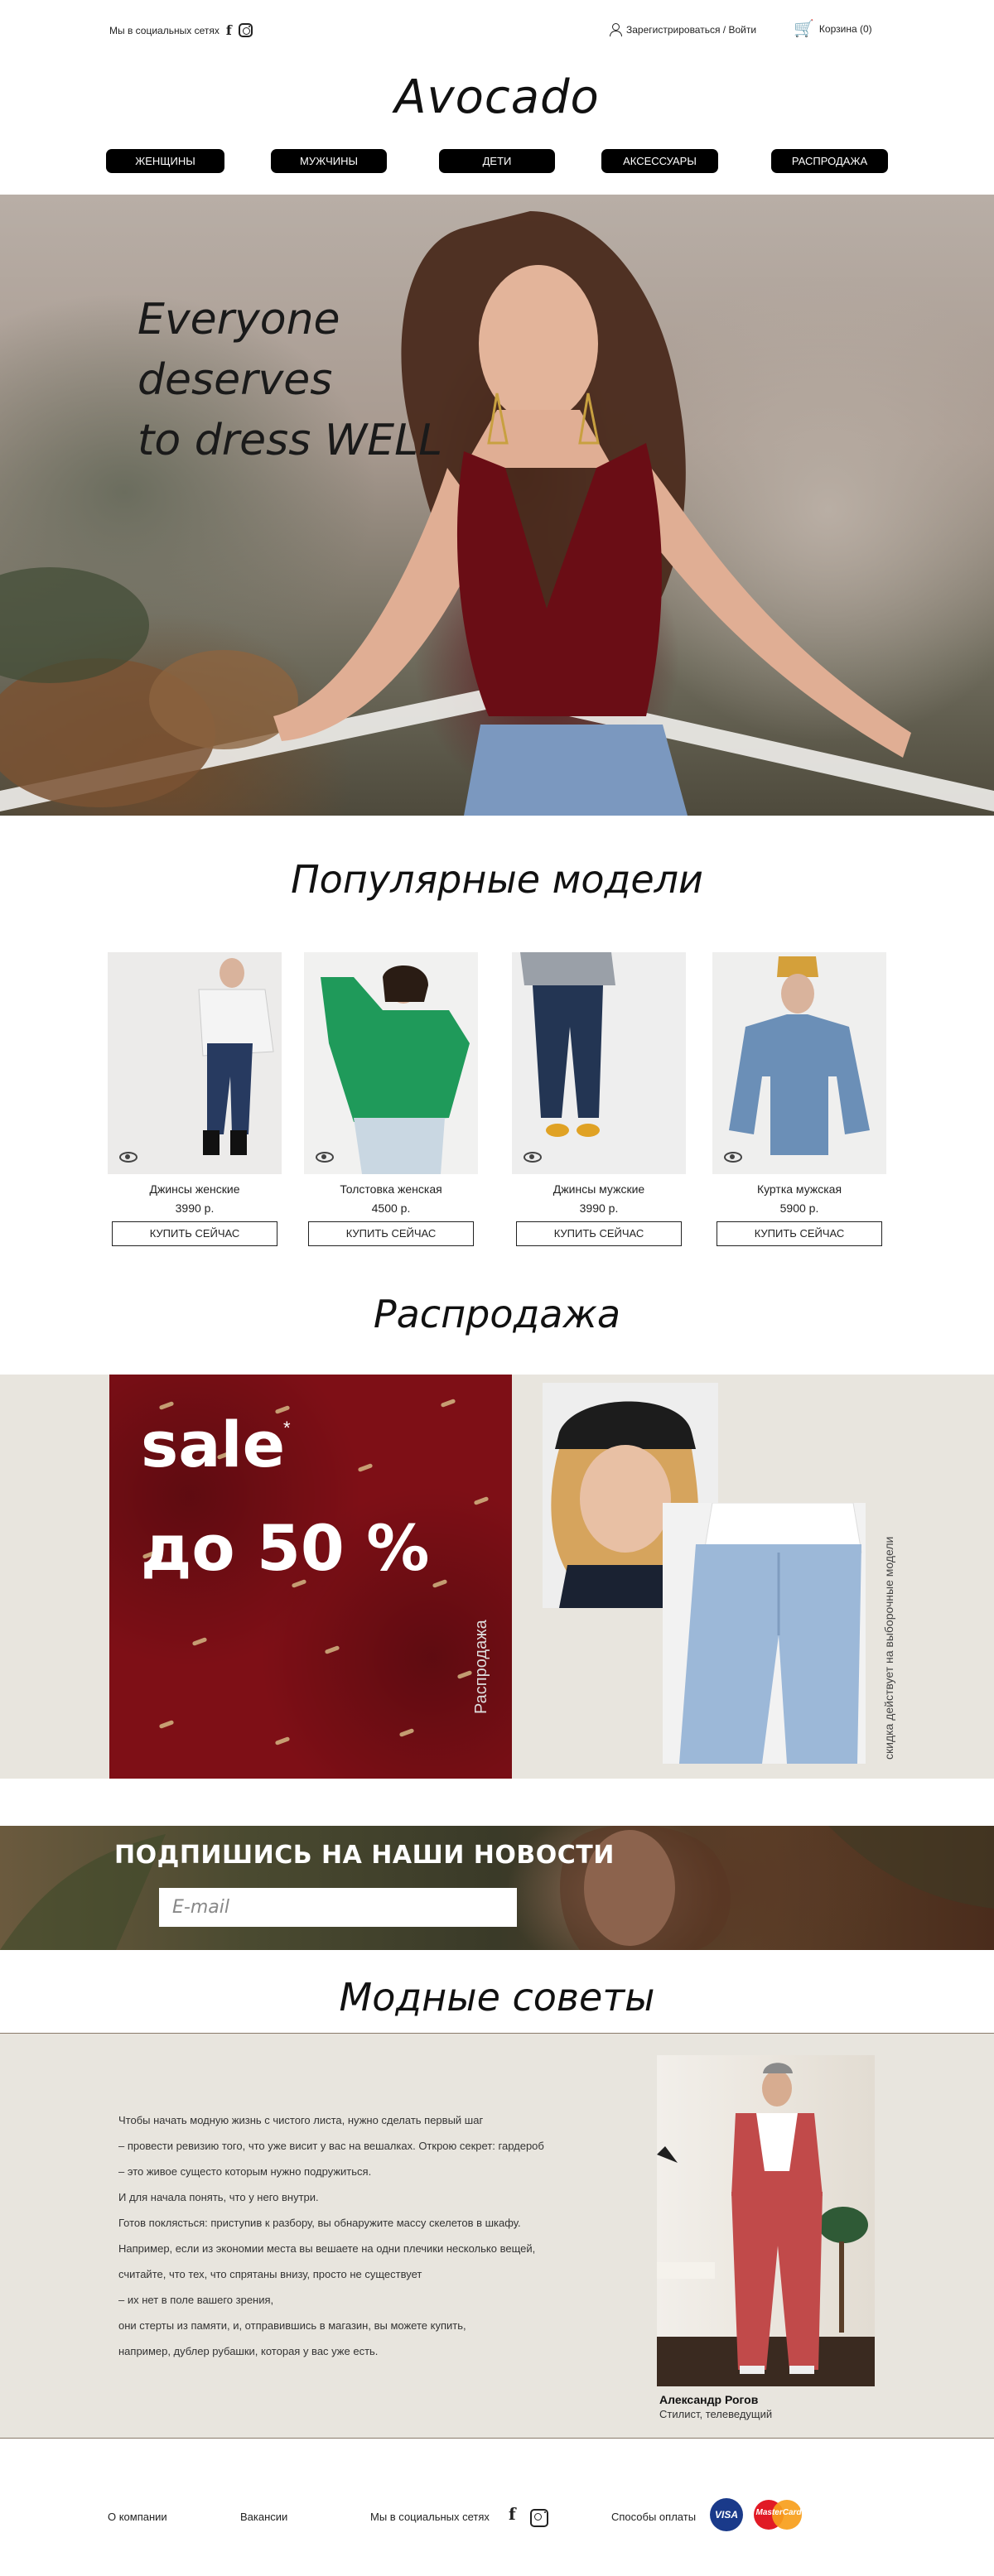 The image size is (994, 2576). I want to click on nav-item-sale: Распродажа, so click(829, 161).